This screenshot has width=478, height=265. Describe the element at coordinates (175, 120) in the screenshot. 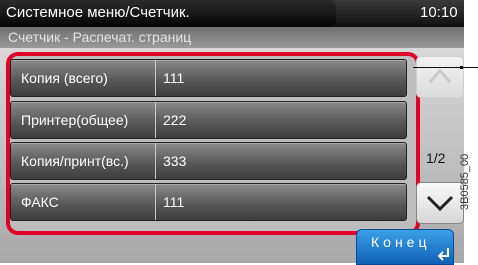

I see `counter-value: 222` at that location.